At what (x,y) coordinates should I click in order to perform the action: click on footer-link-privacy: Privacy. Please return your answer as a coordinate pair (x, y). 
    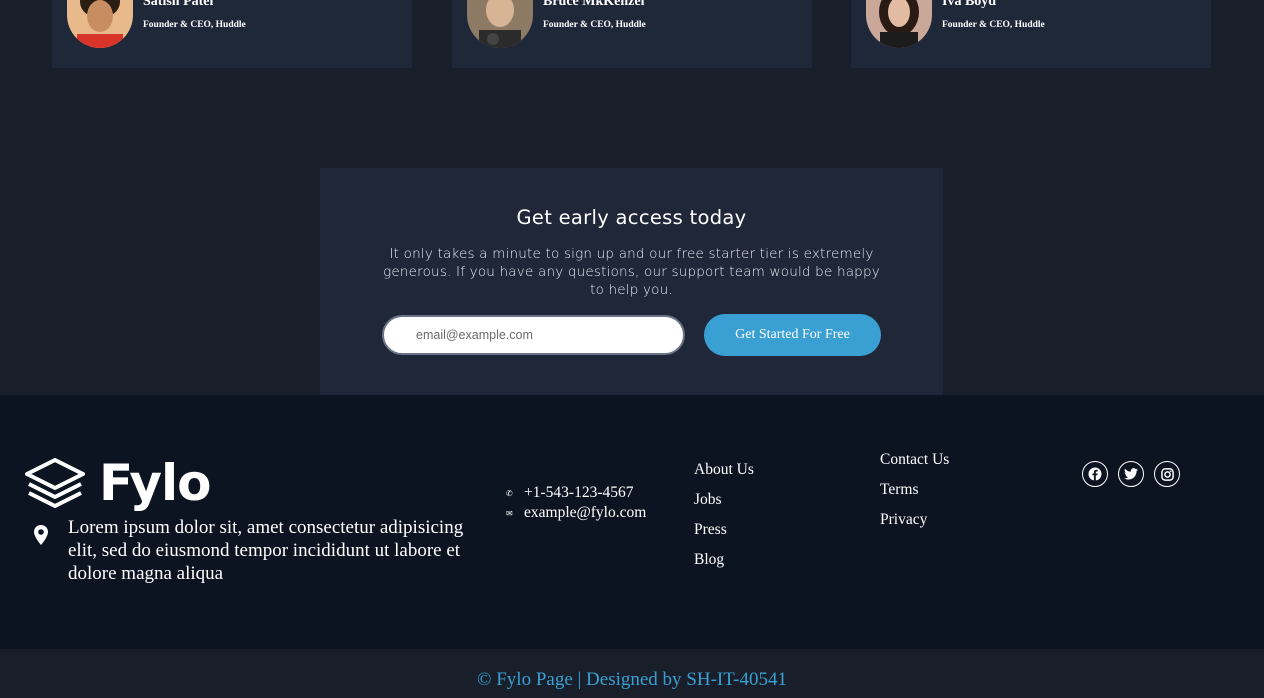
    Looking at the image, I should click on (914, 524).